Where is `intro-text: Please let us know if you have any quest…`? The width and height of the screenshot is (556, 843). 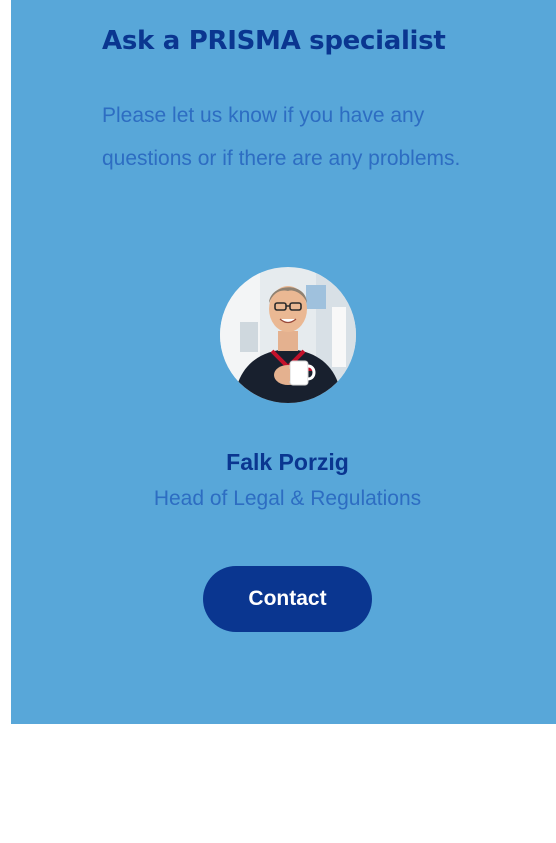 intro-text: Please let us know if you have any quest… is located at coordinates (281, 137).